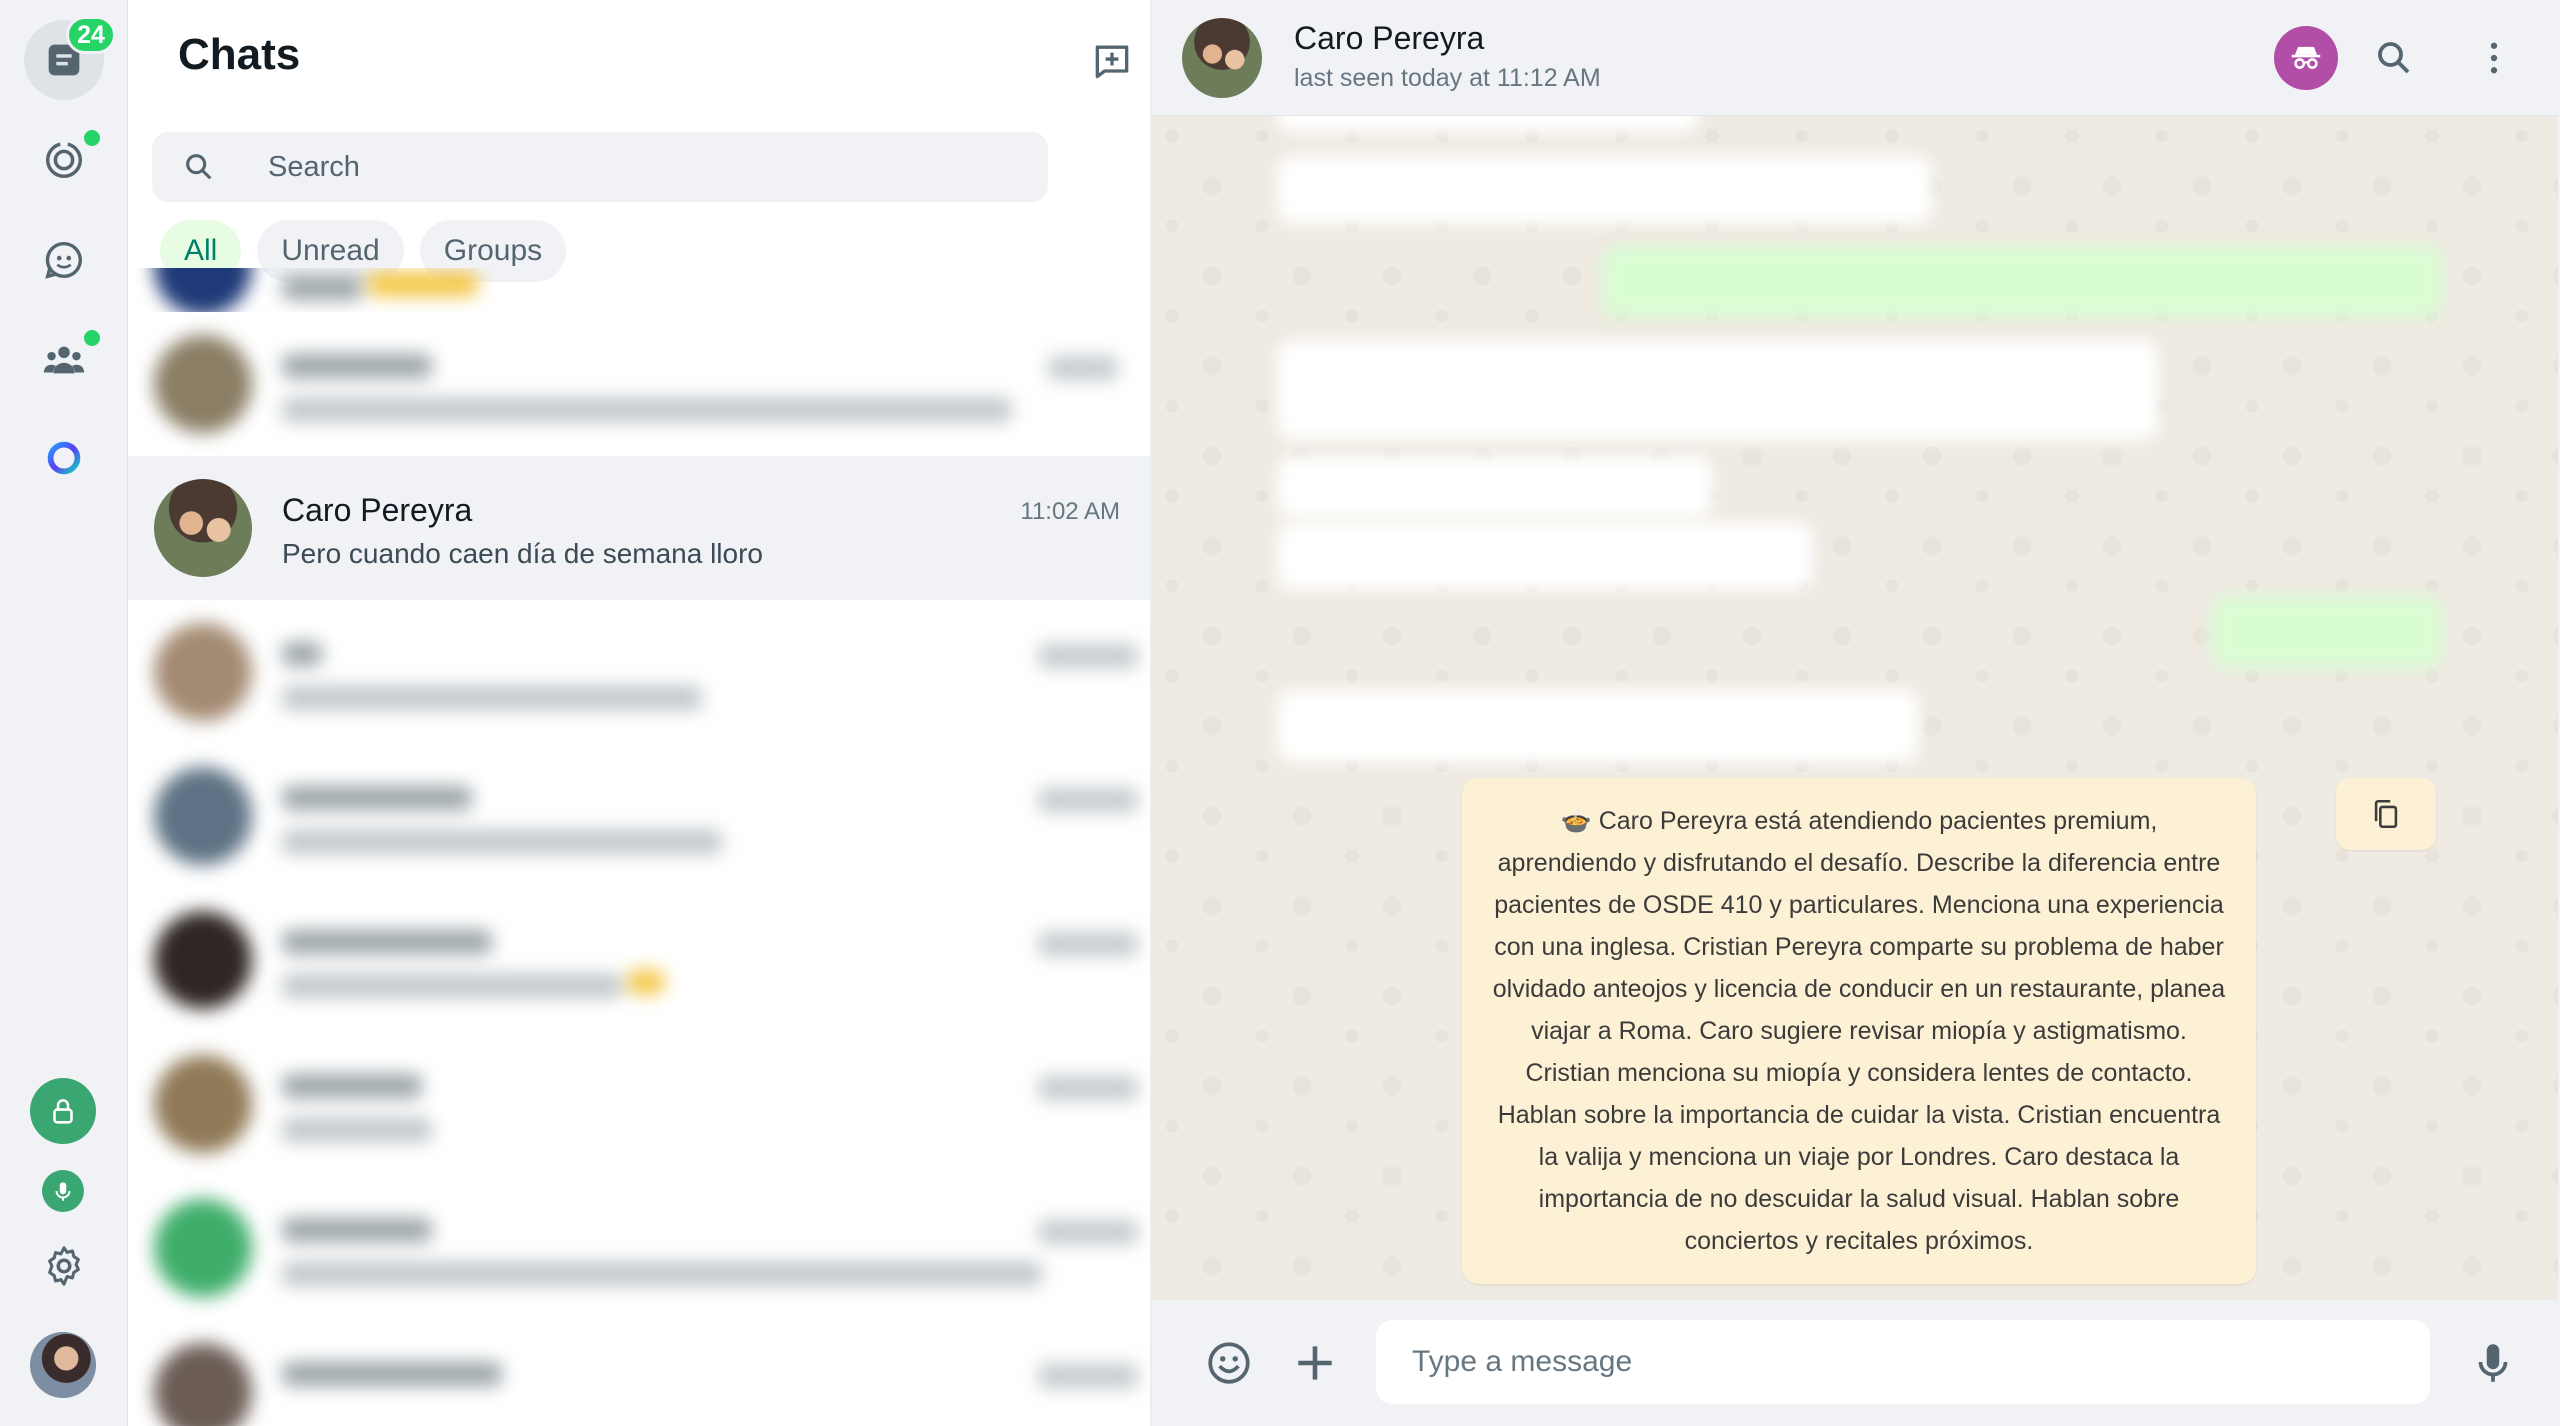 The image size is (2560, 1426). I want to click on conversation-header: Caro Pereyra last seen today at 11:12 AM, so click(1855, 58).